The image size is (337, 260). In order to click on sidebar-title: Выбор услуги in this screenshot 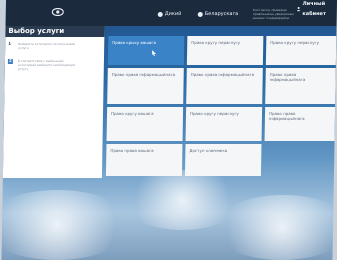, I will do `click(55, 31)`.